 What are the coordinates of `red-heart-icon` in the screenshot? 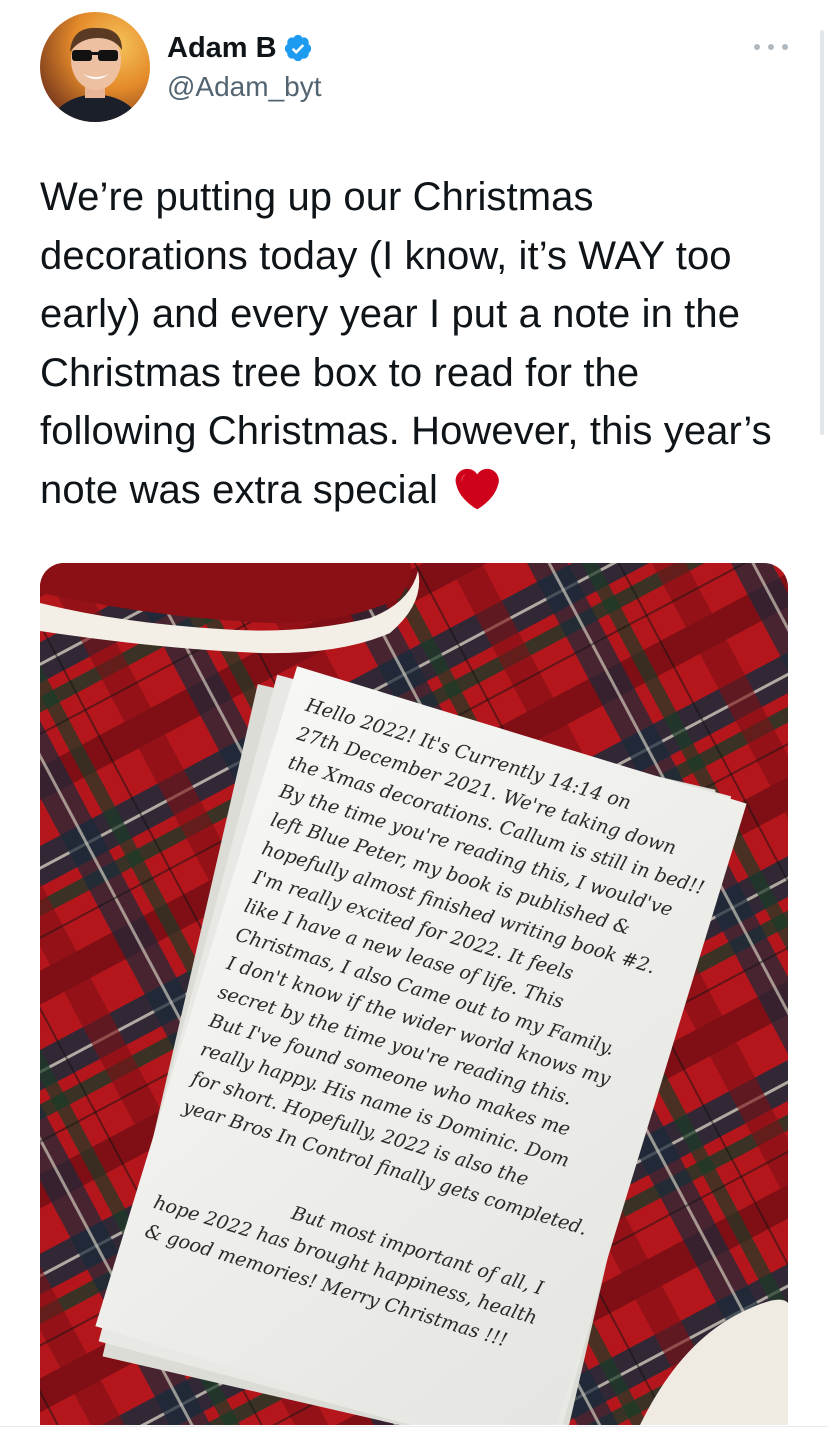 It's located at (477, 489).